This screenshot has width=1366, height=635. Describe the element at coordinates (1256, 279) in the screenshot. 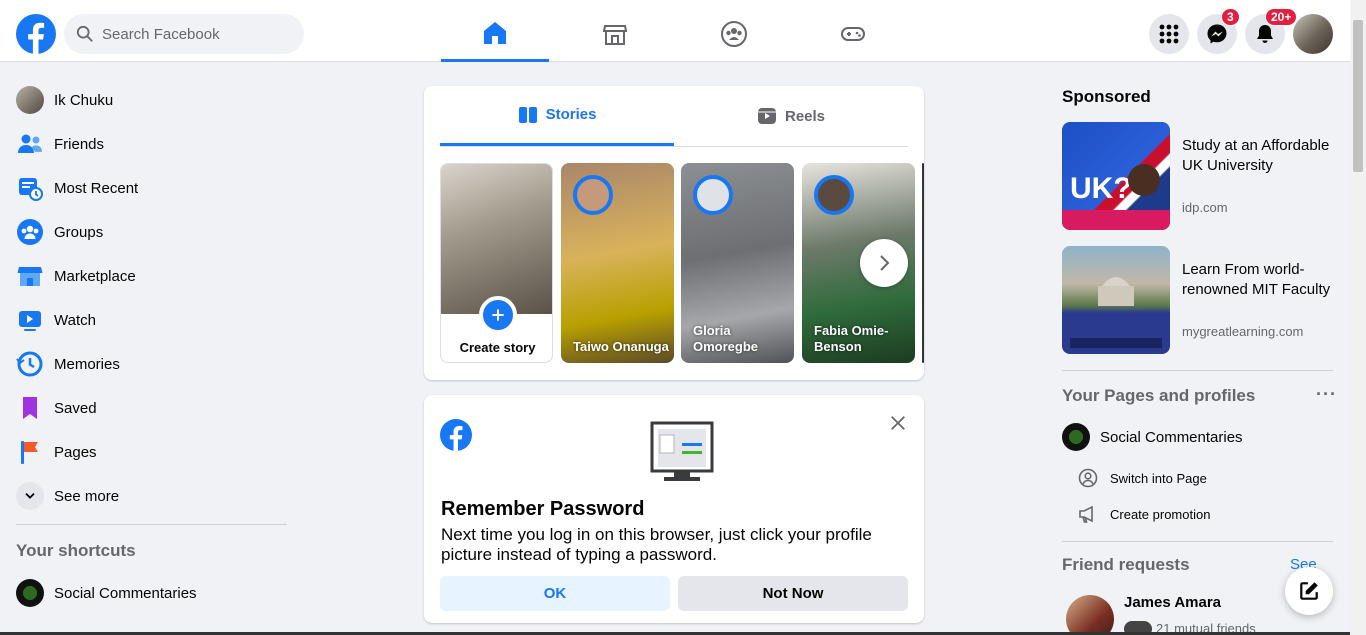

I see `ad-title: Learn From world-renowned MIT Faculty` at that location.